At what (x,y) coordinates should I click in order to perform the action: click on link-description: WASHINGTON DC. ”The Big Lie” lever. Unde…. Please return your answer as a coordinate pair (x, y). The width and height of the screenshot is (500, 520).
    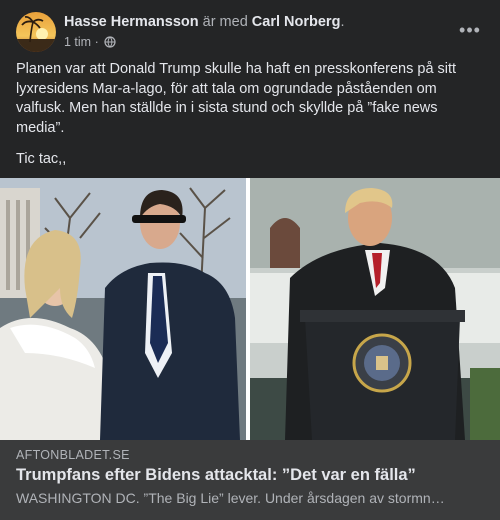
    Looking at the image, I should click on (230, 498).